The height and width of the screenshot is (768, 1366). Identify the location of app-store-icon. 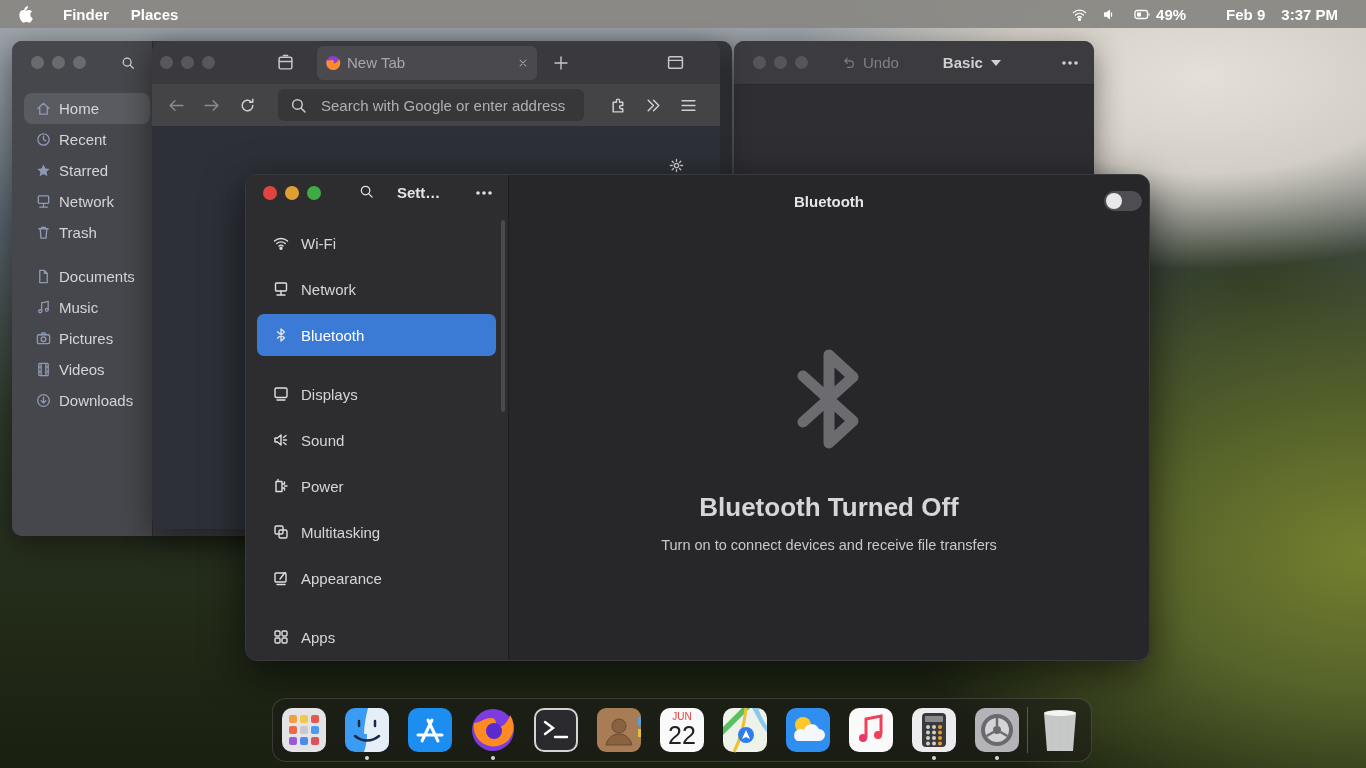
(430, 730).